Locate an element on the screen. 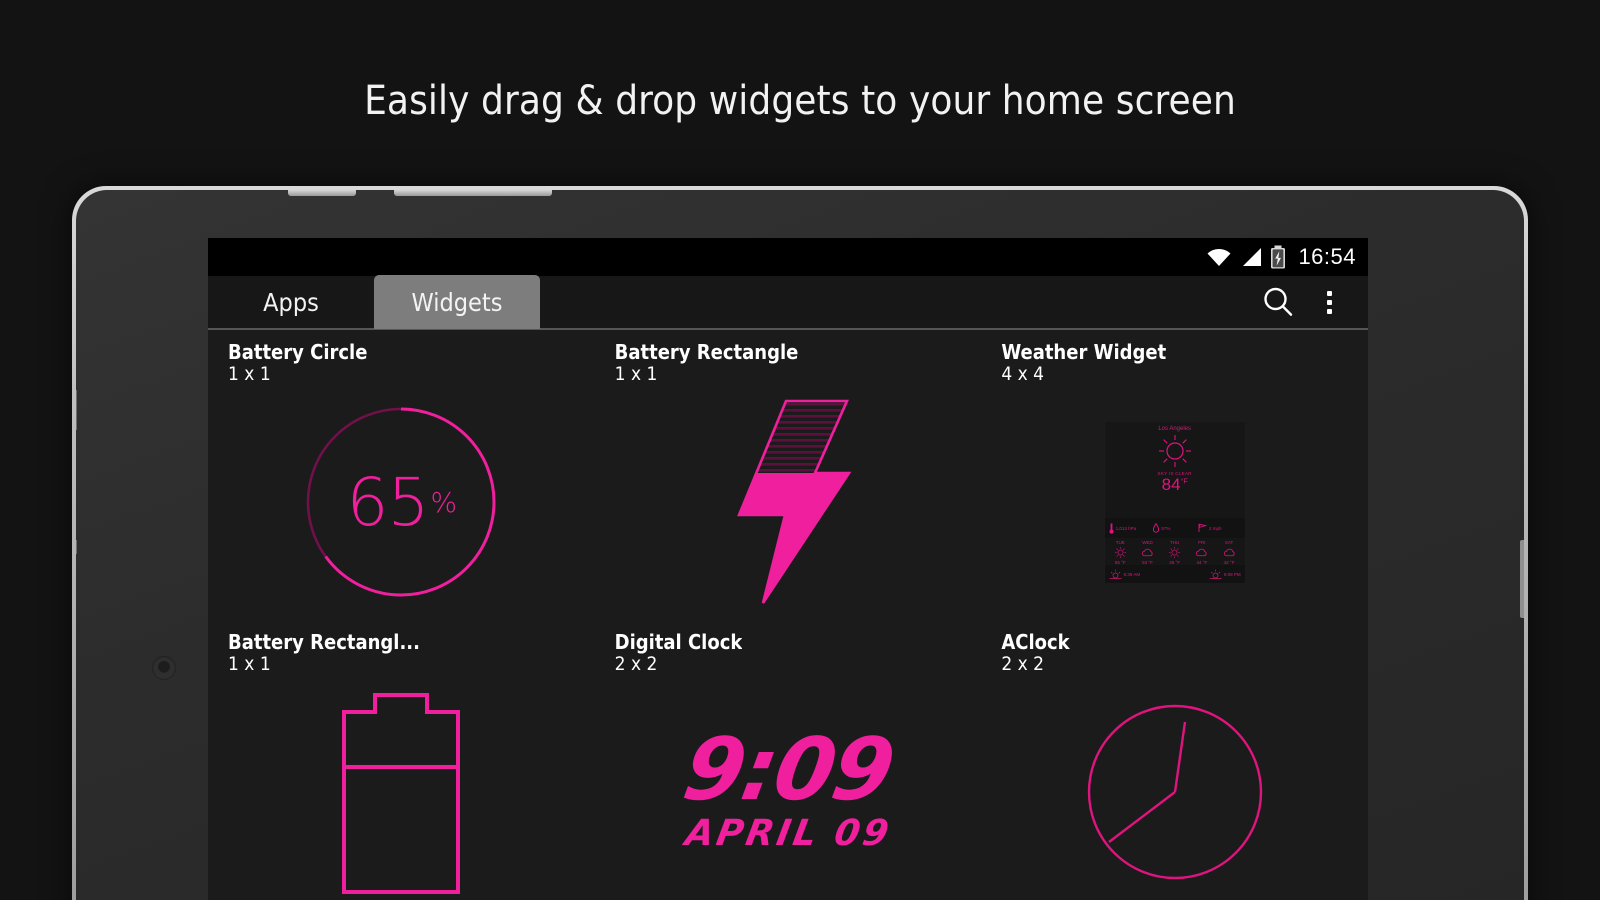 The width and height of the screenshot is (1600, 900). clock-minute-hand is located at coordinates (1179, 757).